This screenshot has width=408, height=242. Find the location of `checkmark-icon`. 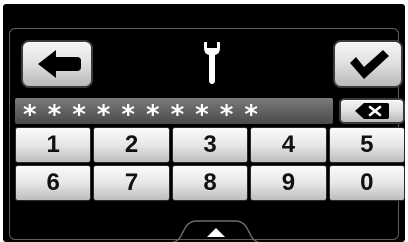

checkmark-icon is located at coordinates (369, 64).